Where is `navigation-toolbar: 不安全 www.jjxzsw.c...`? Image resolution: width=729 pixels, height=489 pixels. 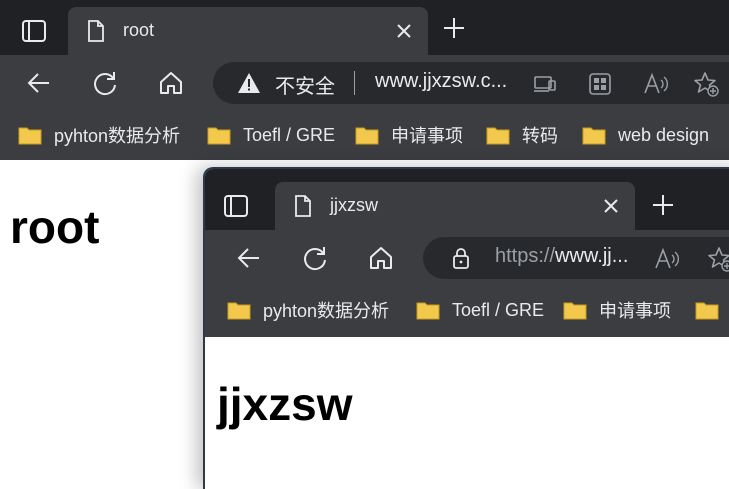
navigation-toolbar: 不安全 www.jjxzsw.c... is located at coordinates (364, 82).